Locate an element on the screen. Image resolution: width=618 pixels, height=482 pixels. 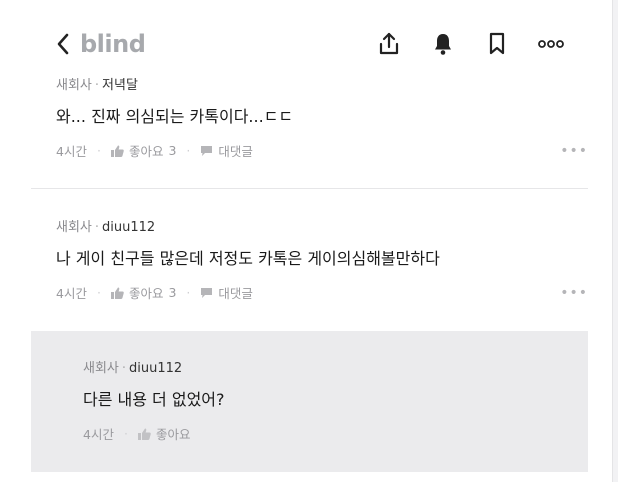
back-button: blind is located at coordinates (101, 44).